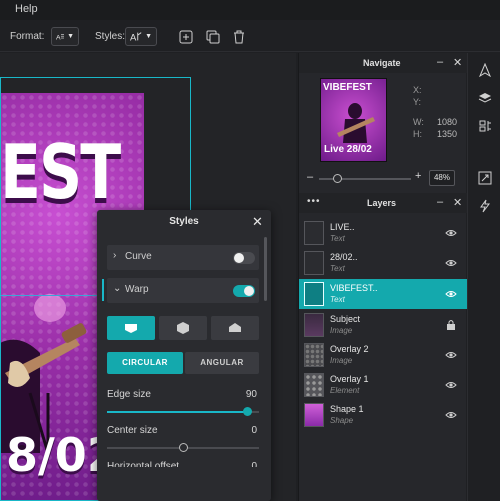 This screenshot has width=500, height=501. I want to click on edge-size-handle, so click(247, 411).